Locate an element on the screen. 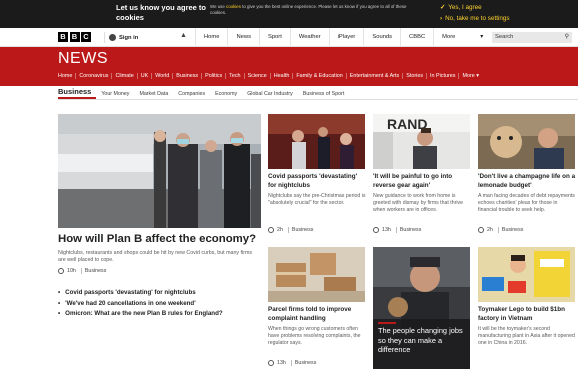 The height and width of the screenshot is (376, 578). lead-story-image is located at coordinates (159, 171).